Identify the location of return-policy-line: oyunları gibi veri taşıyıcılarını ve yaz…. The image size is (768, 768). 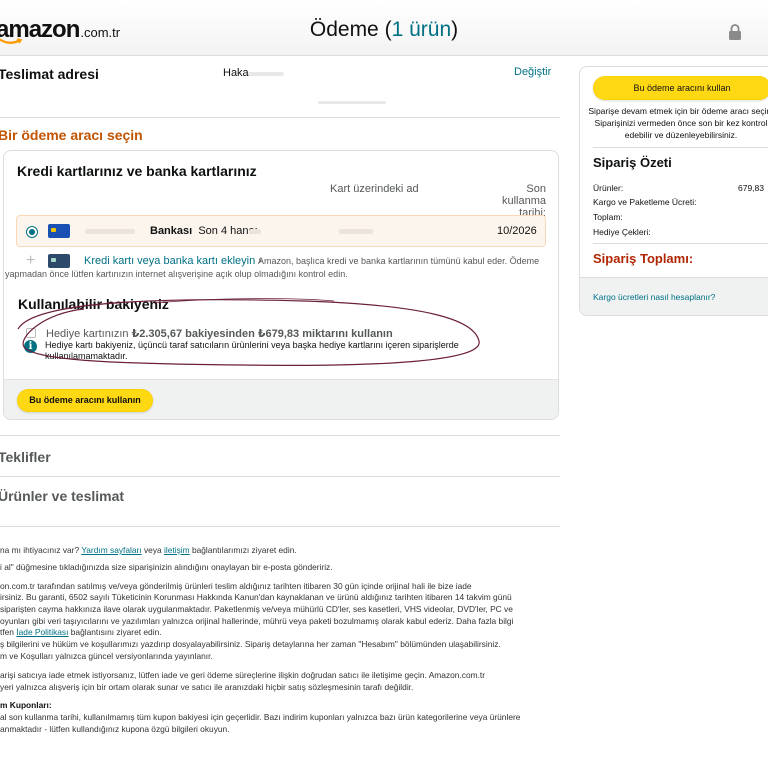
(257, 621).